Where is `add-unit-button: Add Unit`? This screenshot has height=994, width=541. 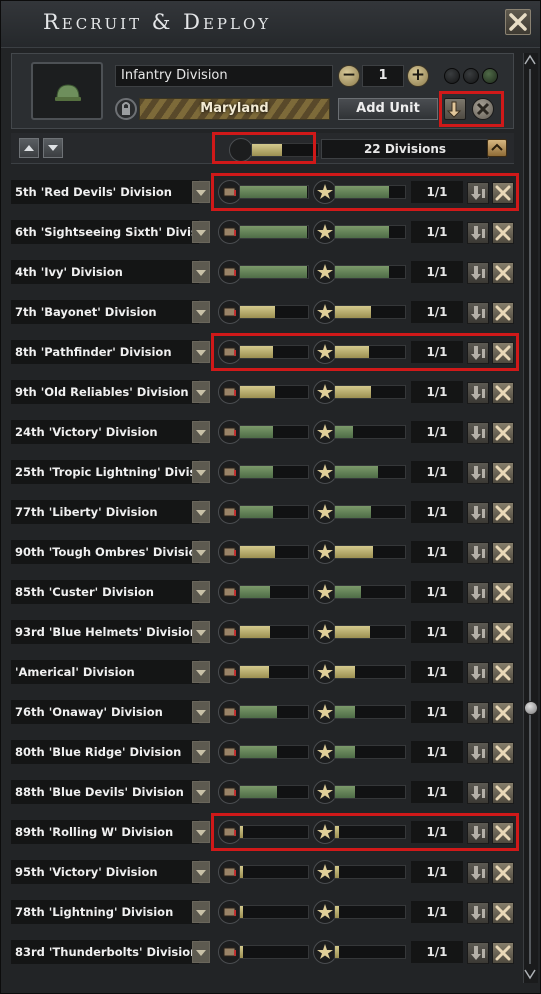 add-unit-button: Add Unit is located at coordinates (388, 109).